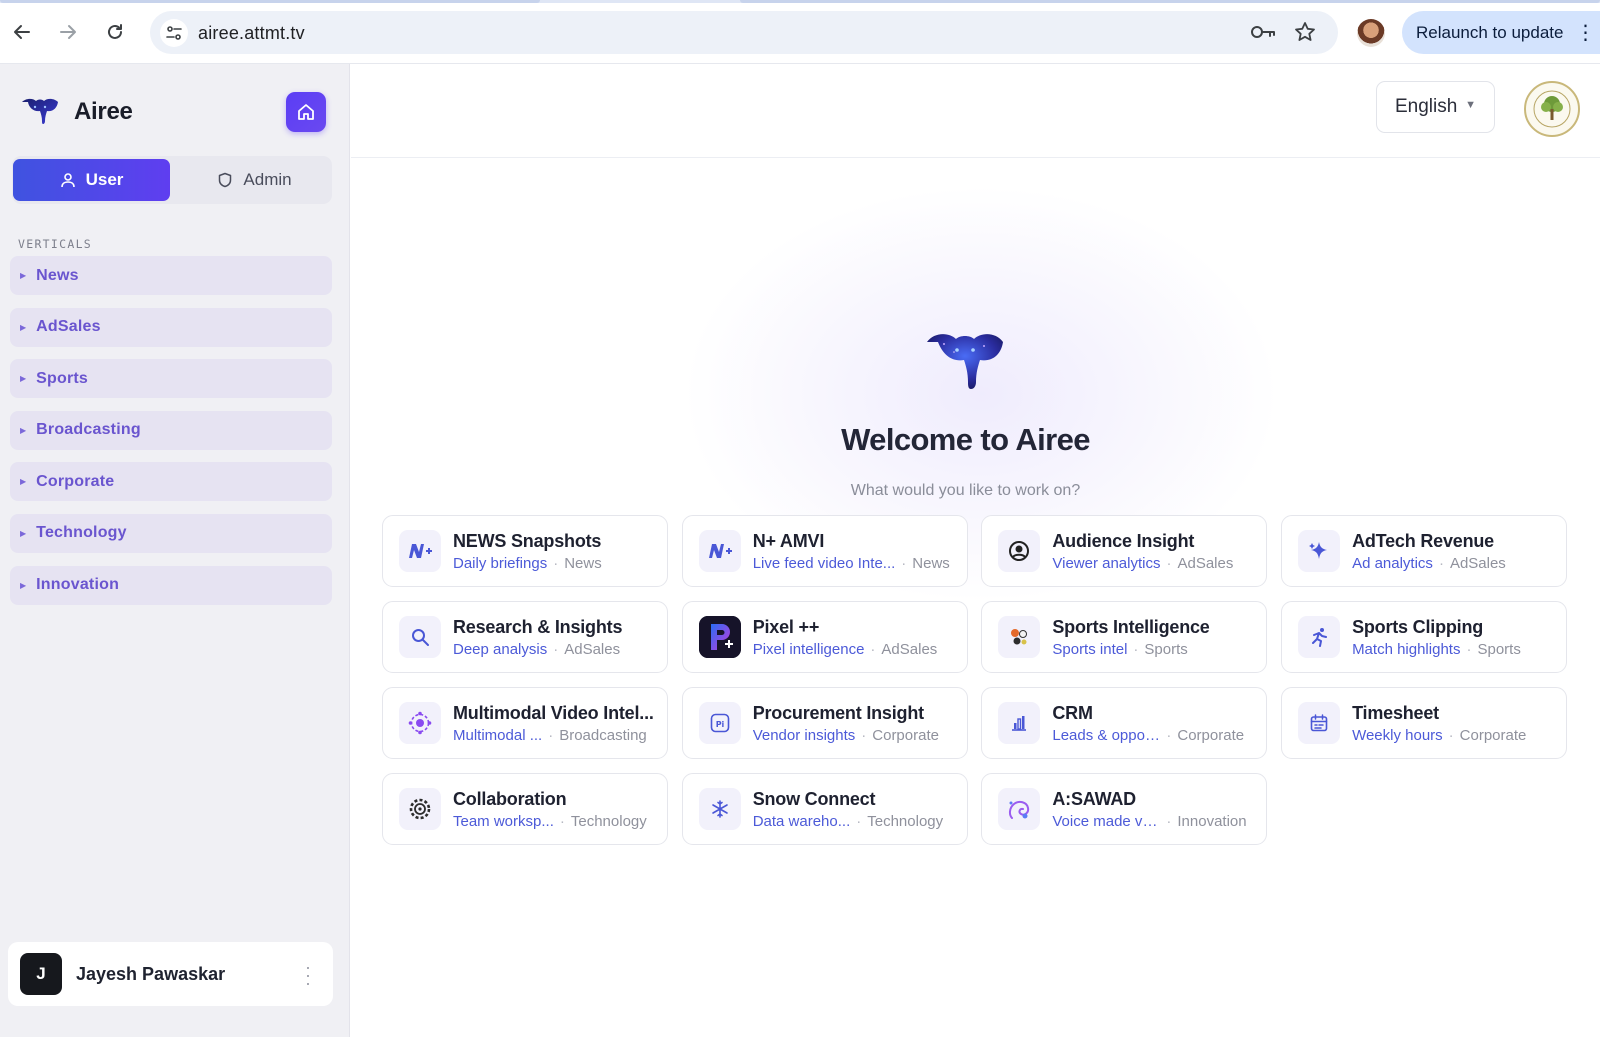 Image resolution: width=1600 pixels, height=1037 pixels. I want to click on forward-button, so click(68, 32).